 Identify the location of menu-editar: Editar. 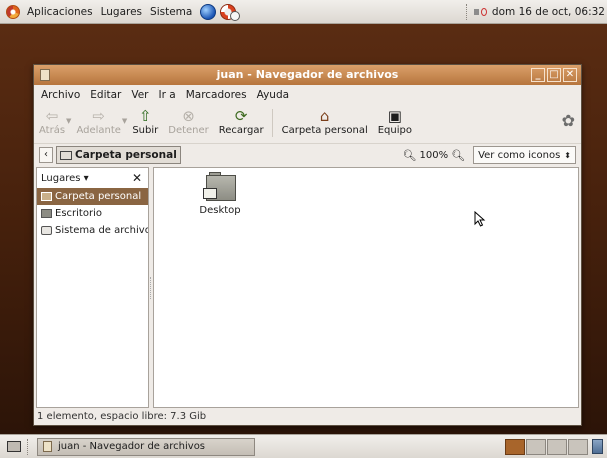
(105, 95).